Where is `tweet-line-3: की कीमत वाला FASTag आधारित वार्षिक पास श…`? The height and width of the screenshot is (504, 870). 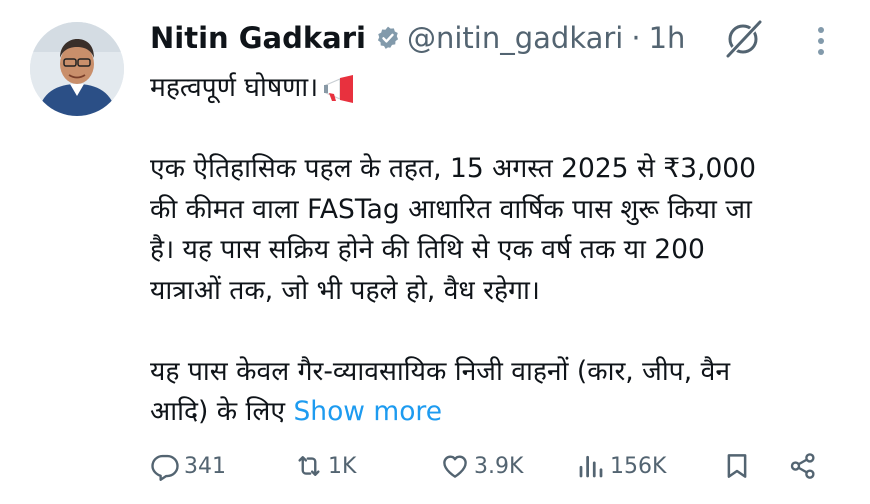 tweet-line-3: की कीमत वाला FASTag आधारित वार्षिक पास श… is located at coordinates (451, 209).